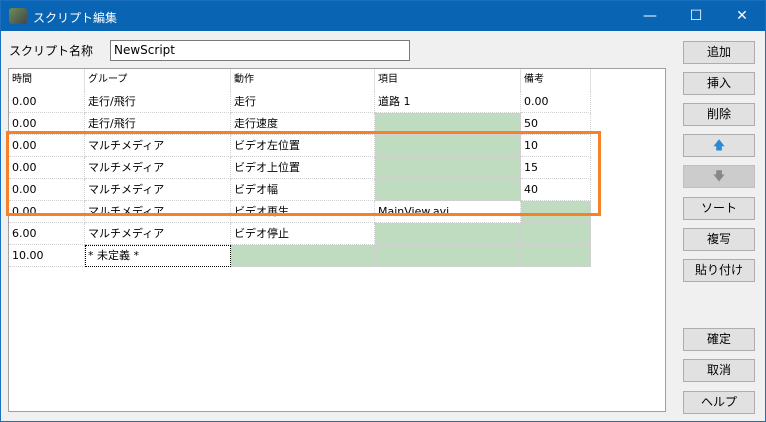  I want to click on script-name-input: NewScript, so click(260, 50).